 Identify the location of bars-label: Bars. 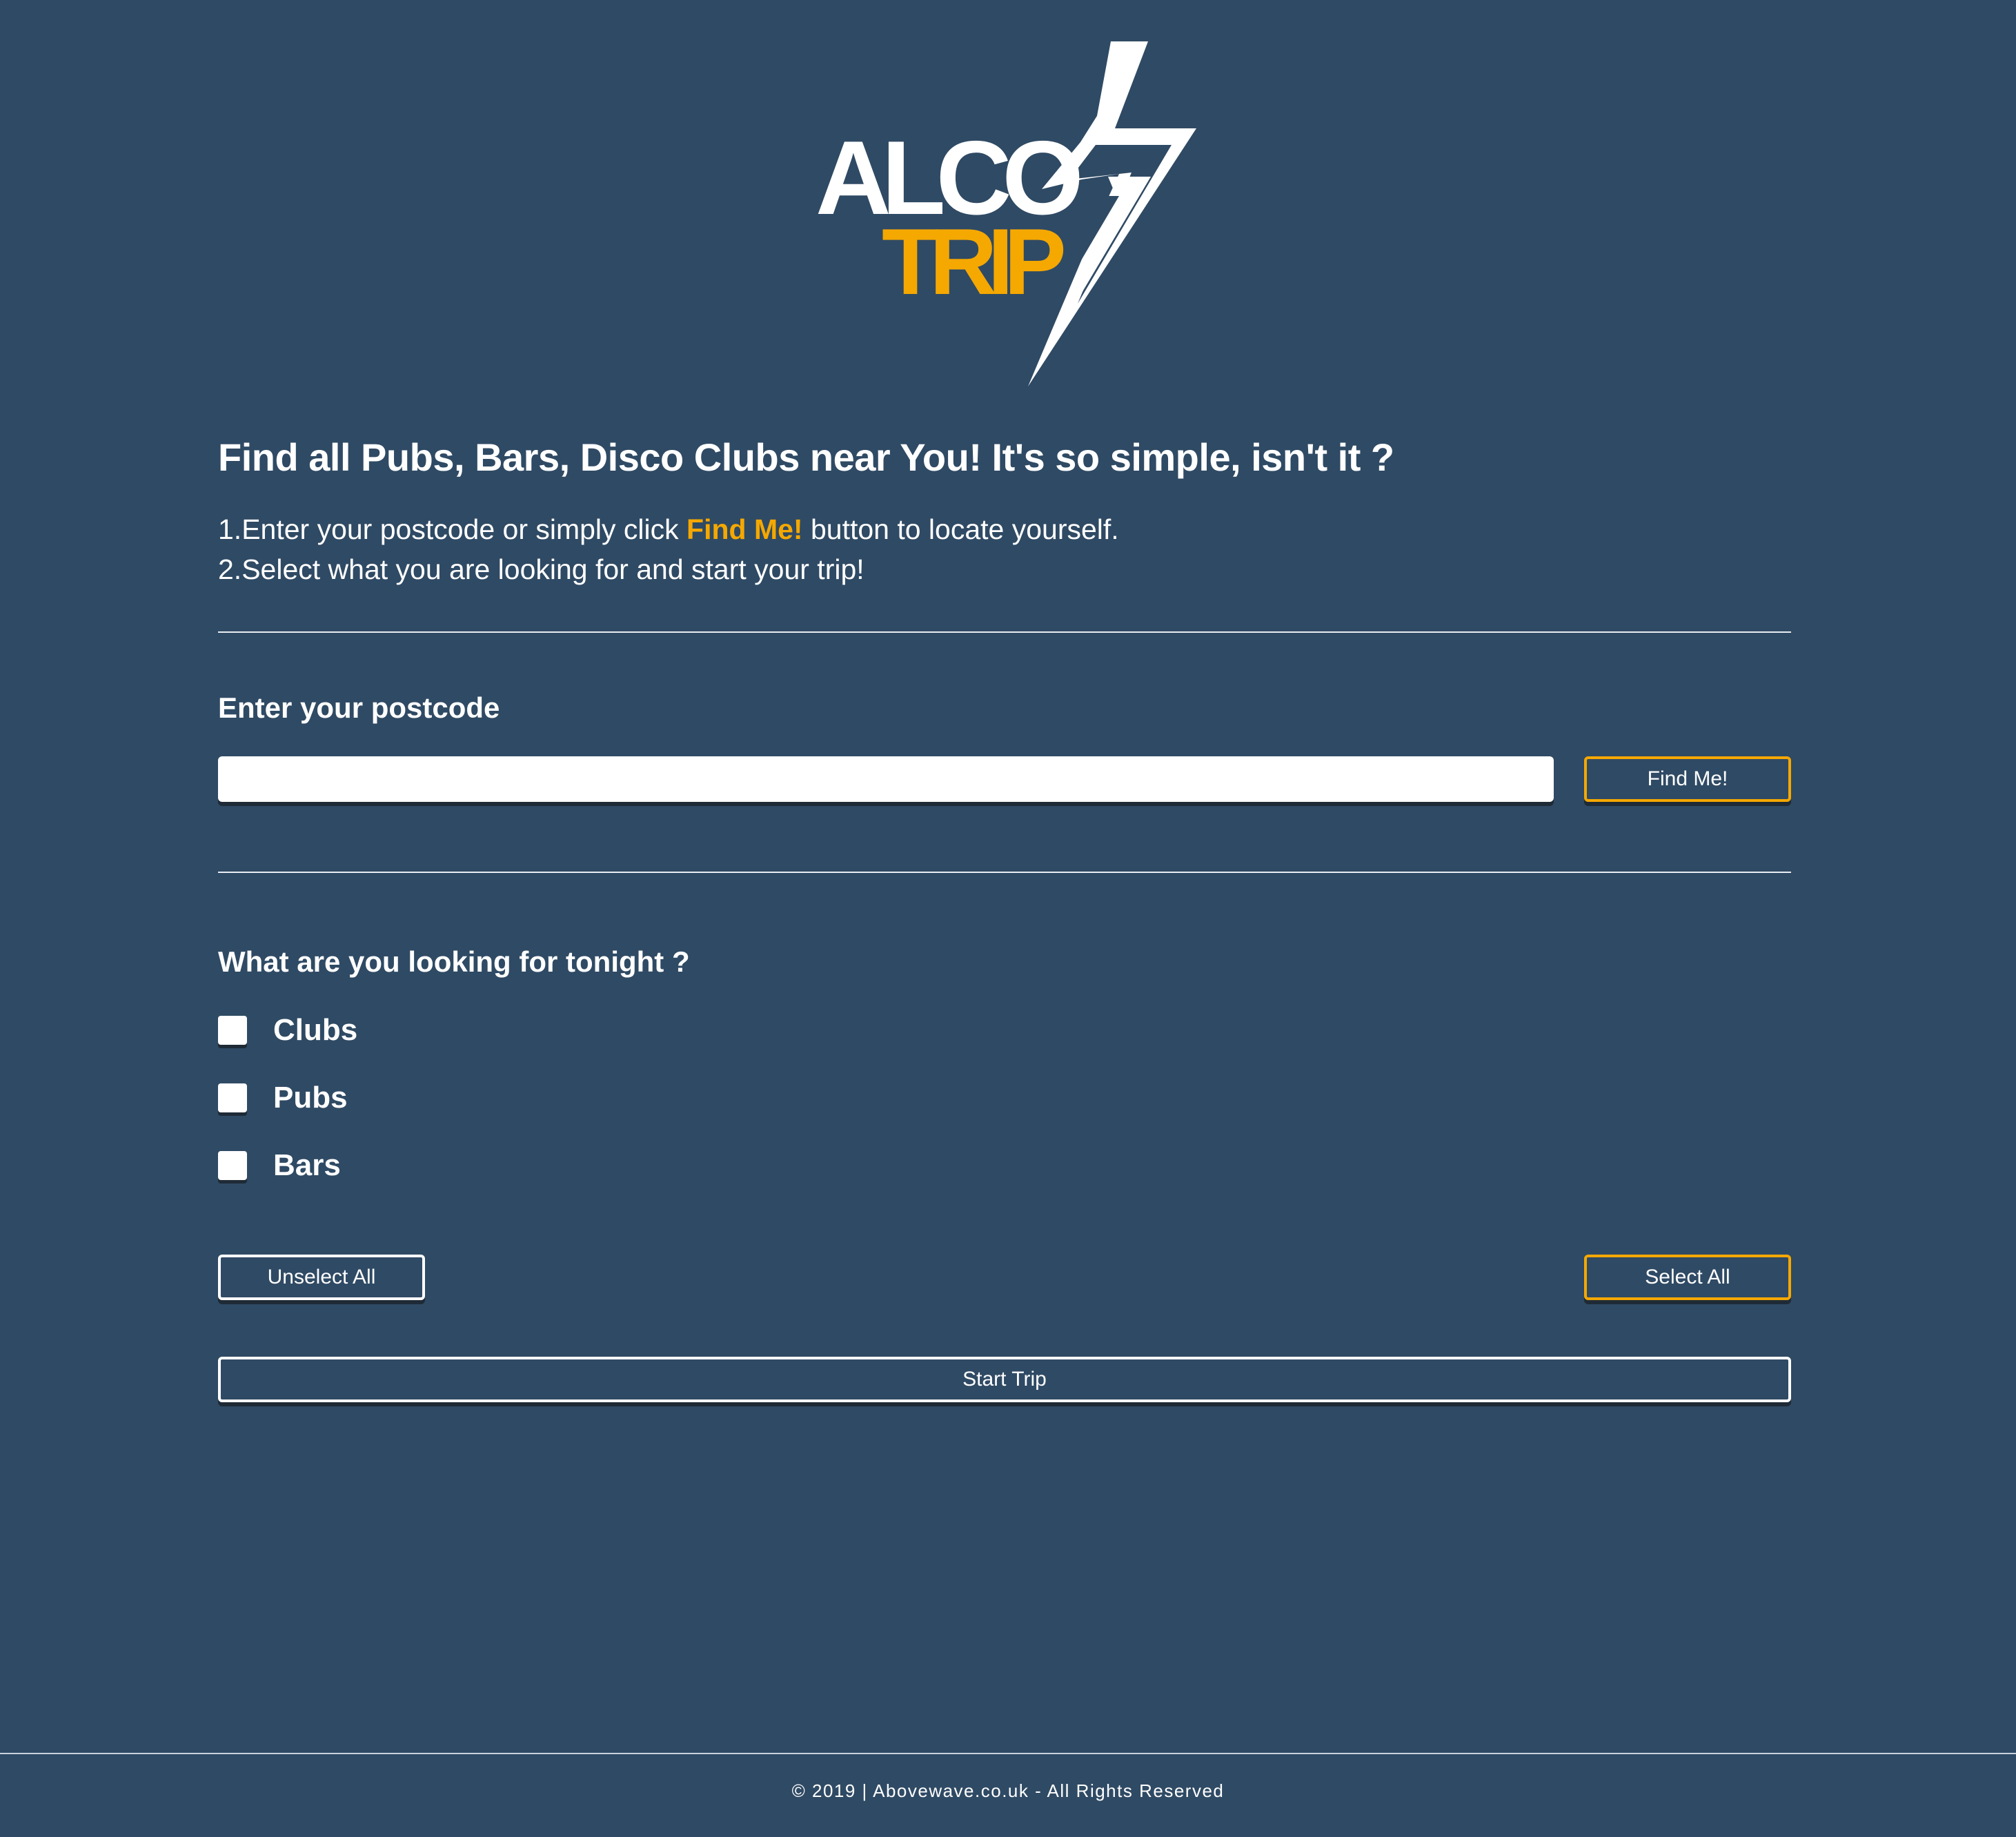
(307, 1165).